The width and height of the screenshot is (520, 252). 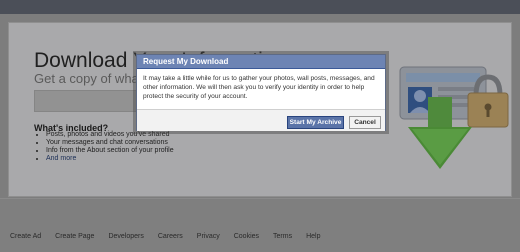 What do you see at coordinates (25, 236) in the screenshot?
I see `footer-link-create-ad: Create Ad` at bounding box center [25, 236].